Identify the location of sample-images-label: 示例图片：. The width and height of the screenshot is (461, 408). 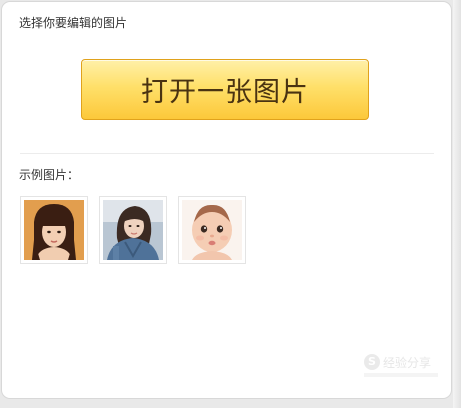
(49, 175).